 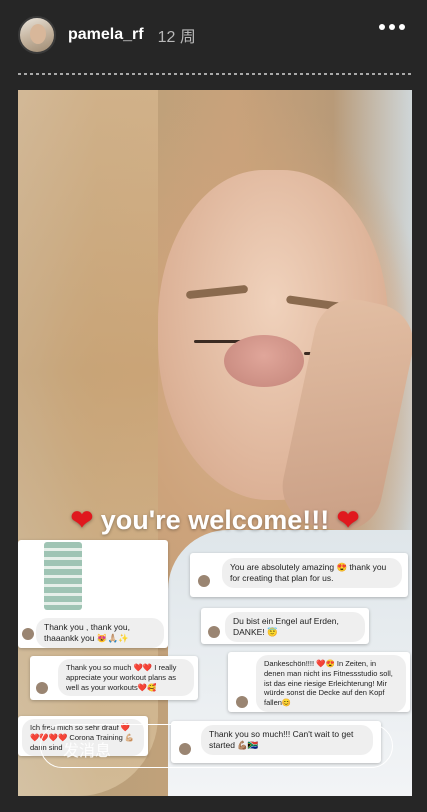 What do you see at coordinates (87, 751) in the screenshot?
I see `send-message-placeholder: 发消息` at bounding box center [87, 751].